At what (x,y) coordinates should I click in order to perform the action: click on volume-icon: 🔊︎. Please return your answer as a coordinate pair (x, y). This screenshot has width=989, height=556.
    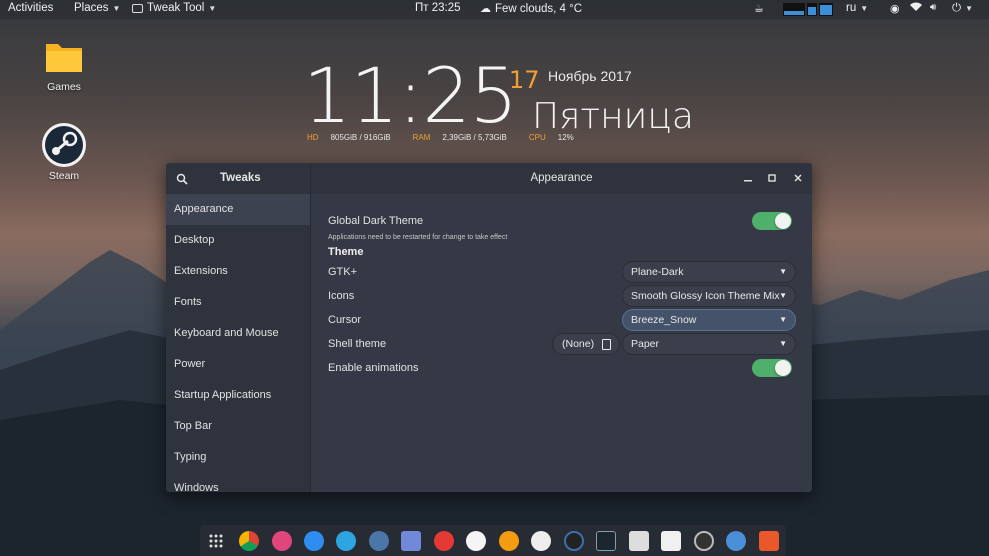
    Looking at the image, I should click on (933, 7).